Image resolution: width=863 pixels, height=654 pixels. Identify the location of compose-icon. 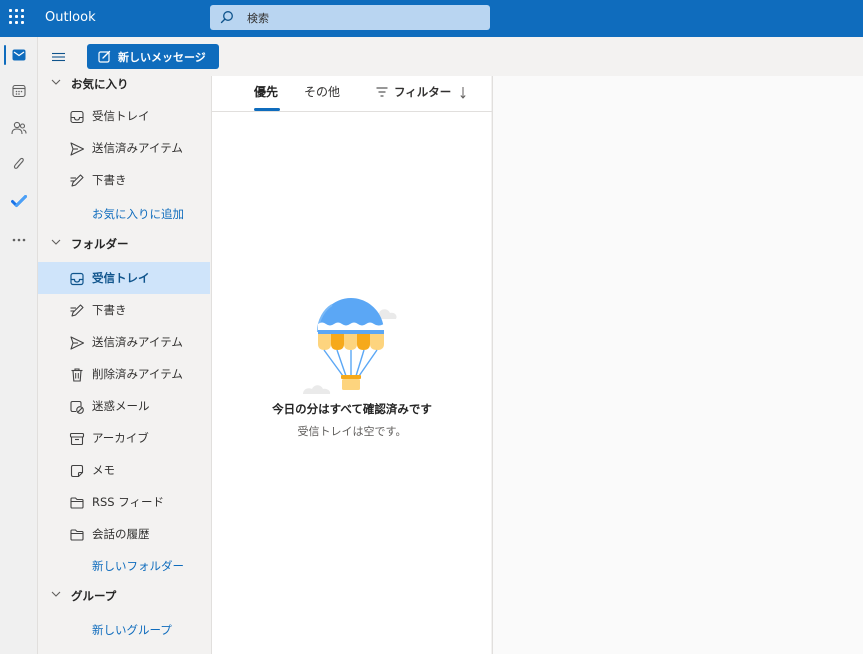
(104, 56).